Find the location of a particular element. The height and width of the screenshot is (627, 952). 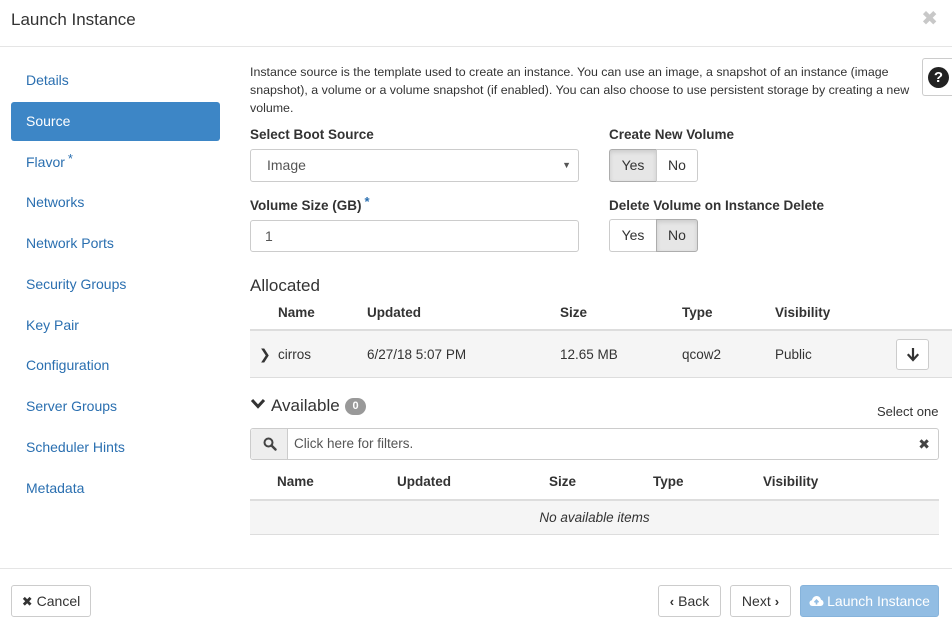

arrow-down-icon is located at coordinates (912, 354).